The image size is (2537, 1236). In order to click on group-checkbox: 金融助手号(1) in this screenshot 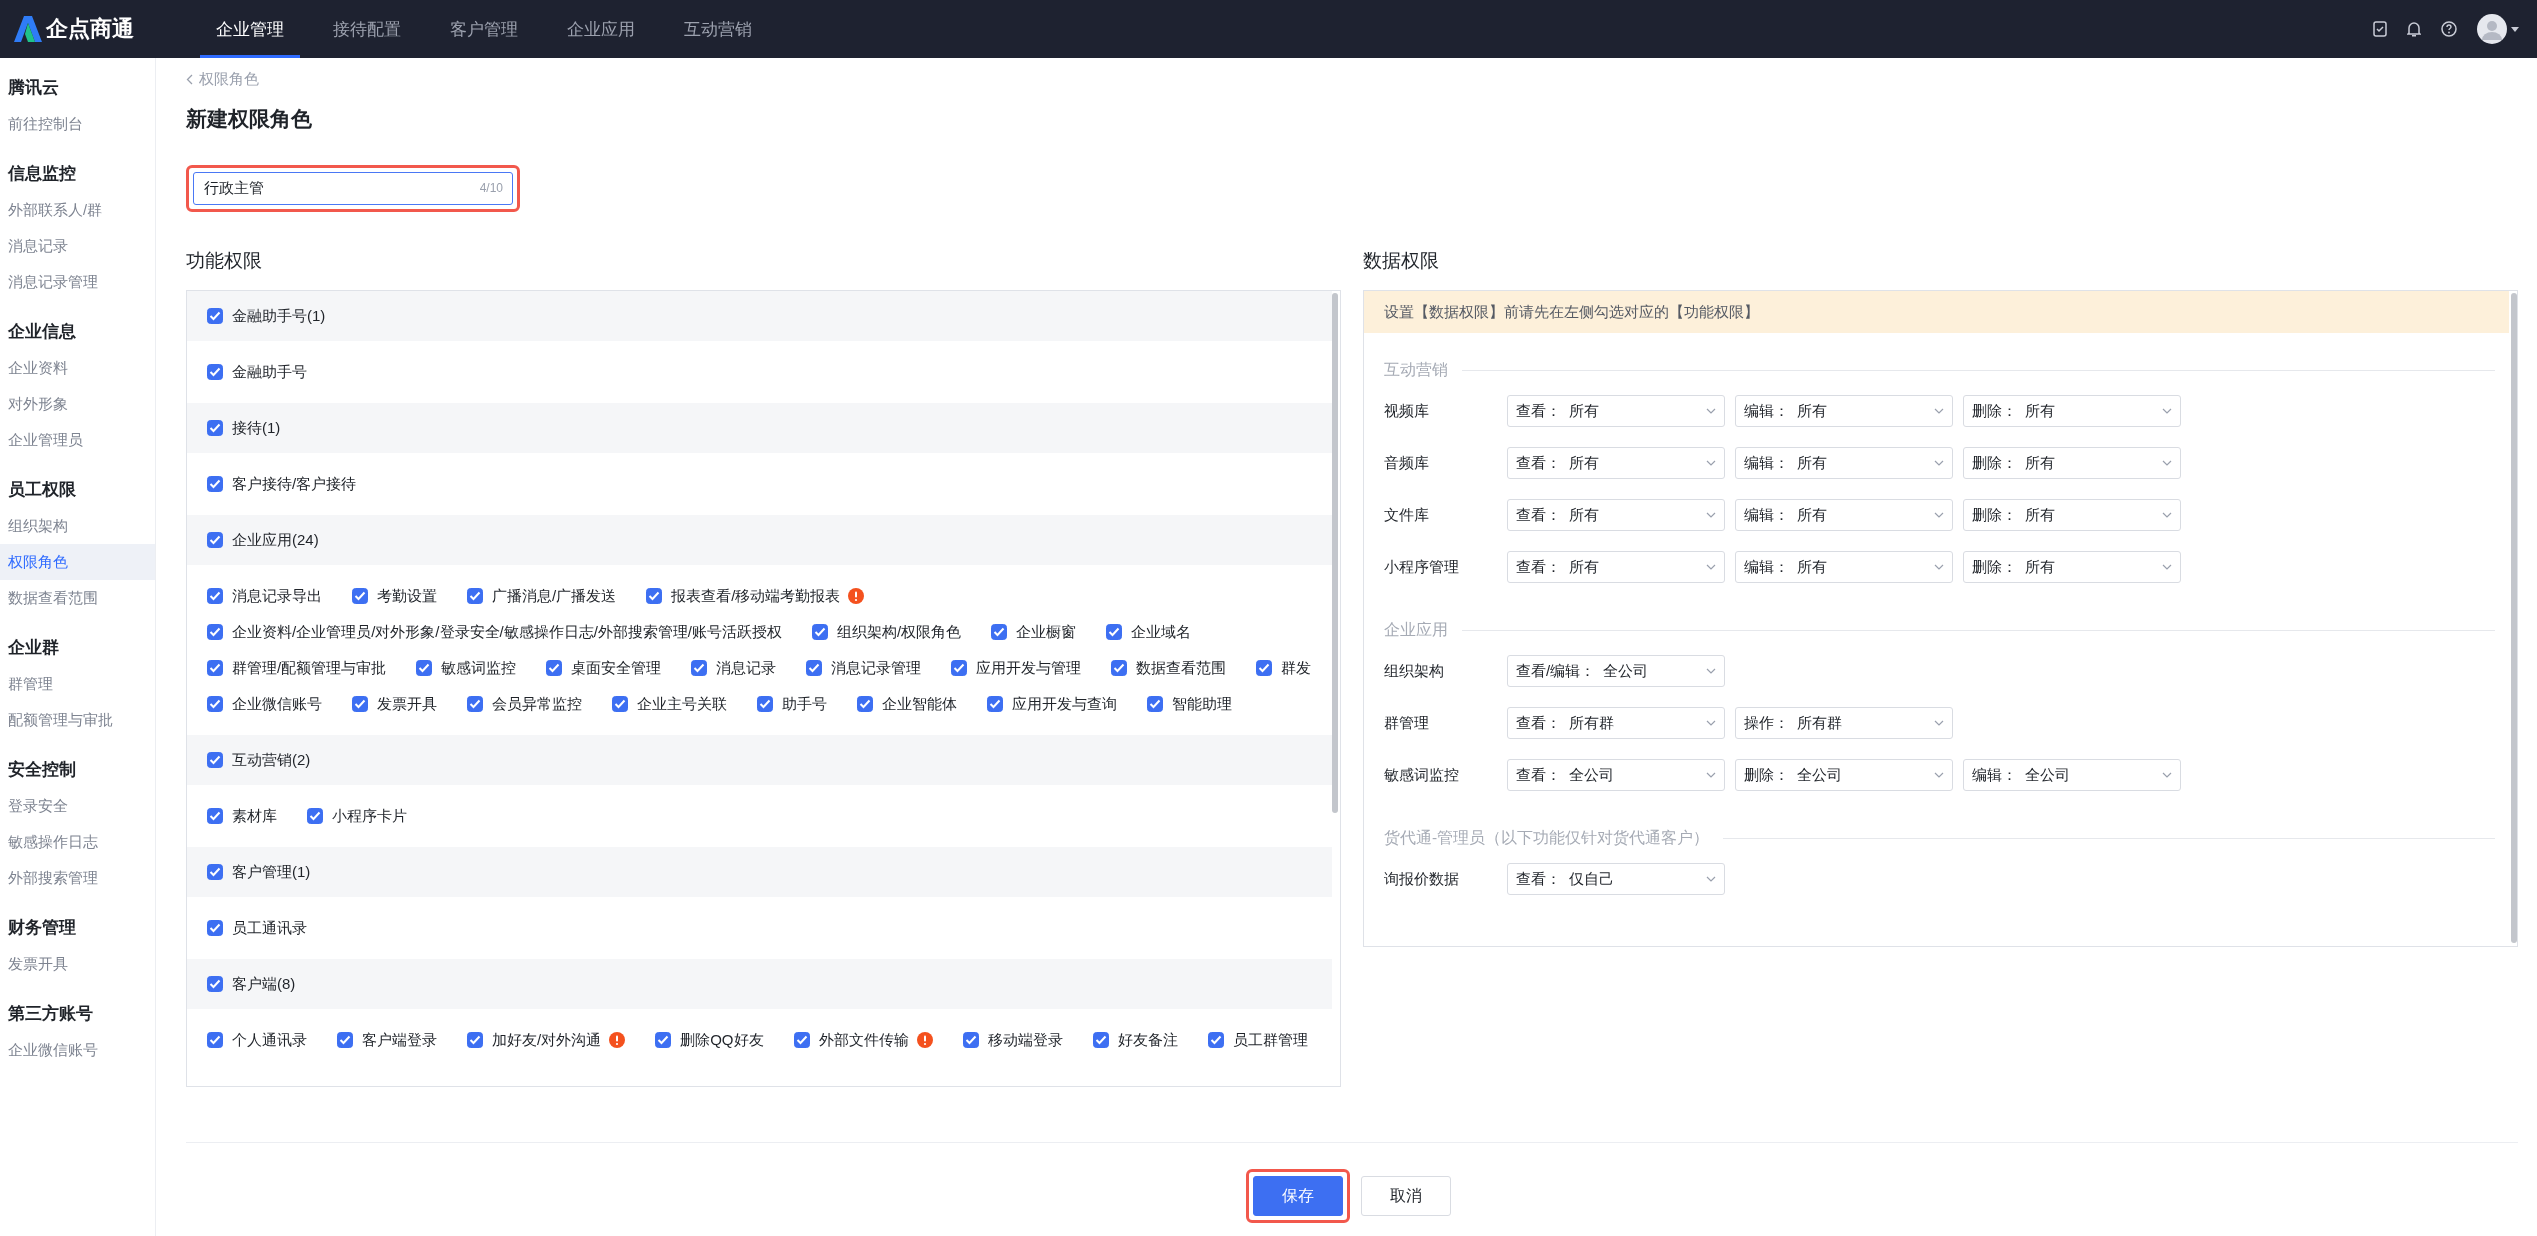, I will do `click(266, 316)`.